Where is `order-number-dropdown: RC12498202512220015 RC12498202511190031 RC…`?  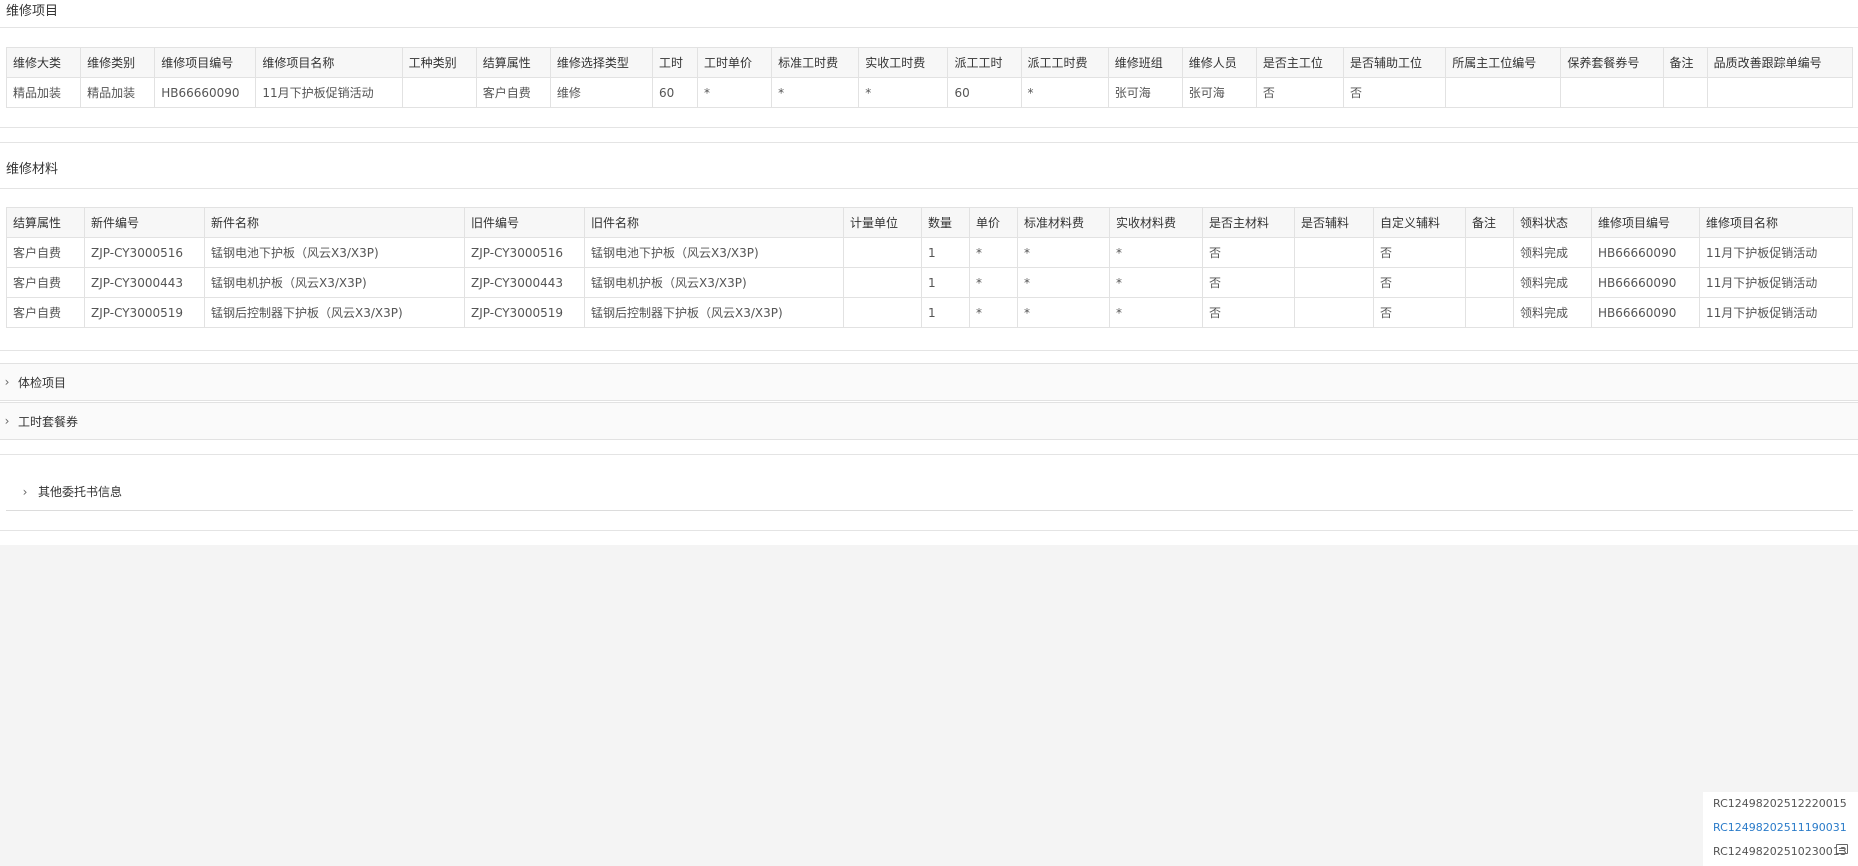
order-number-dropdown: RC12498202512220015 RC12498202511190031 RC… is located at coordinates (1780, 829).